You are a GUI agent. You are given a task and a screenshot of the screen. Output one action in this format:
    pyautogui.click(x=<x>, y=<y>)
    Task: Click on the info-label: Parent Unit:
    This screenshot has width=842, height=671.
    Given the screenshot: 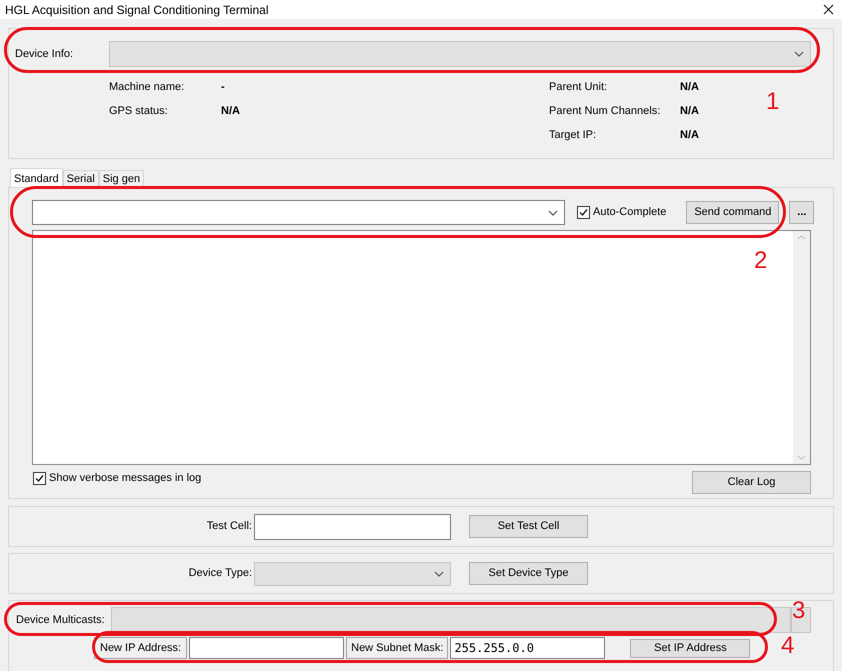 What is the action you would take?
    pyautogui.click(x=578, y=86)
    